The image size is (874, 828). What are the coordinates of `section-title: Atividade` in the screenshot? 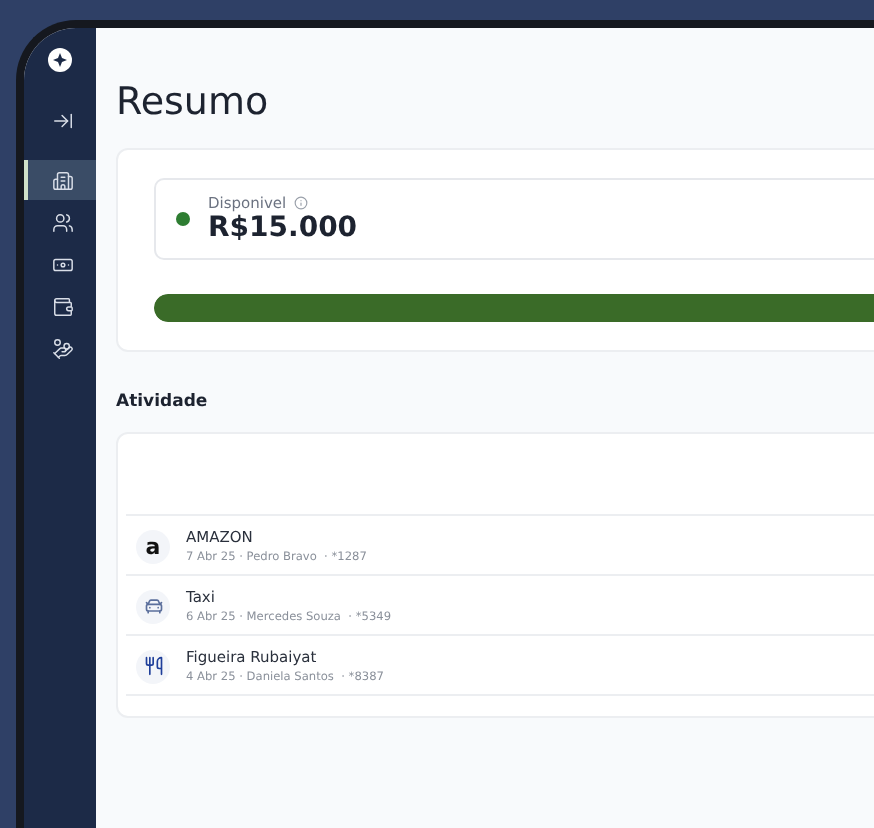 It's located at (163, 402).